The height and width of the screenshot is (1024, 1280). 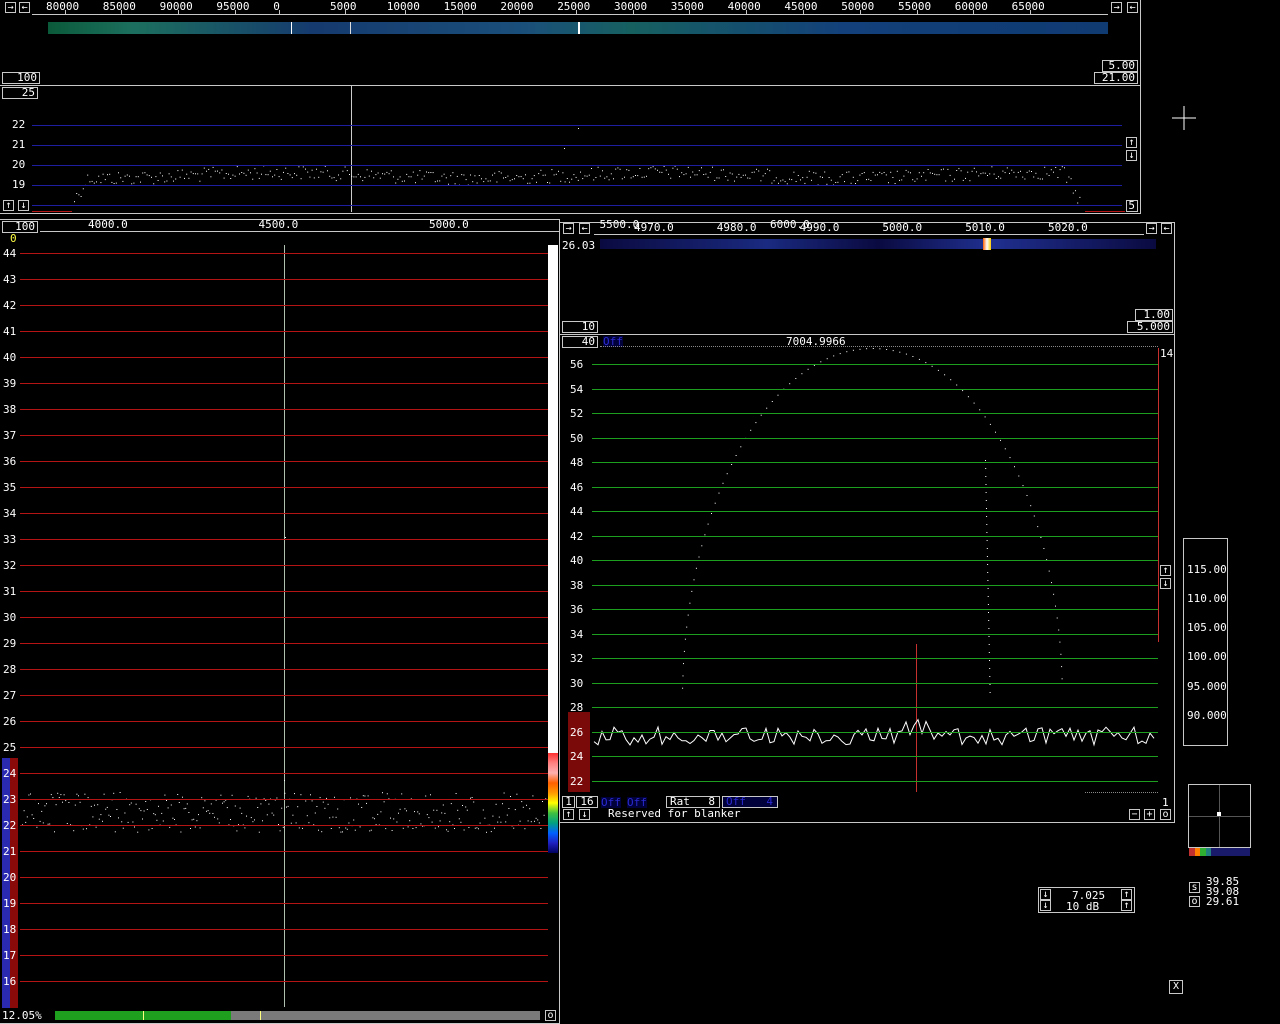 What do you see at coordinates (233, 6) in the screenshot?
I see `wide-freq-tick-label: 95000` at bounding box center [233, 6].